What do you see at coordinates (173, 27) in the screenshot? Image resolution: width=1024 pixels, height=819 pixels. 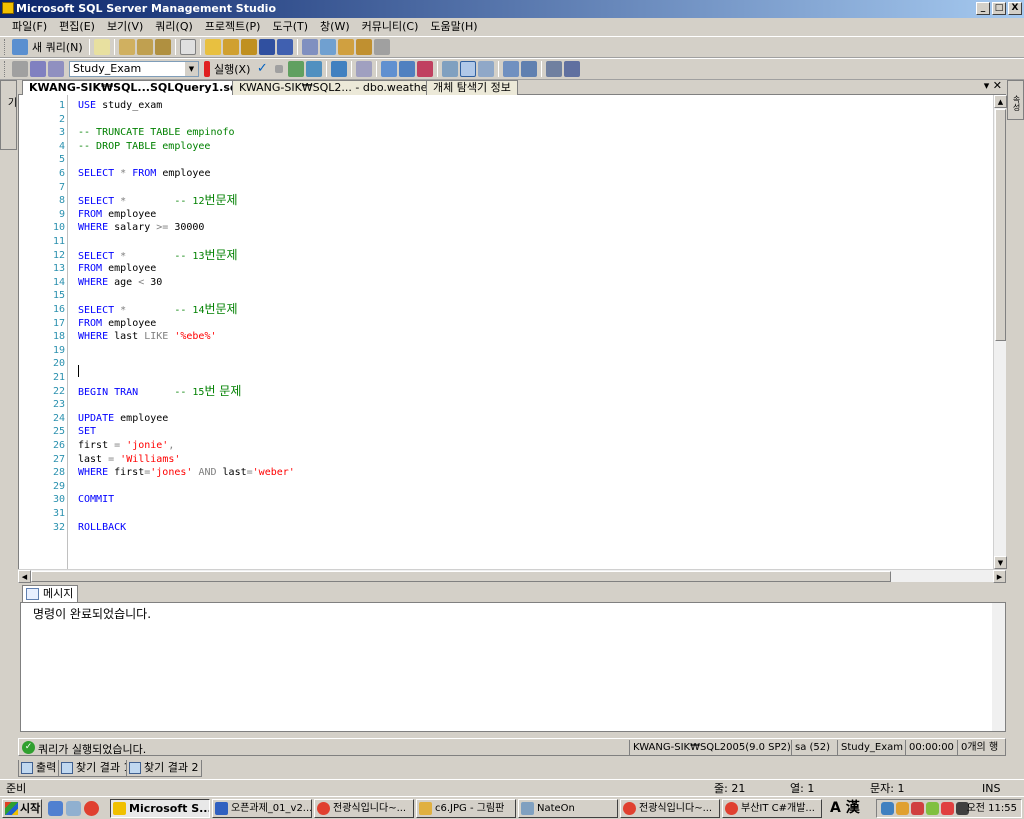 I see `menu-query: 쿼리(Q)` at bounding box center [173, 27].